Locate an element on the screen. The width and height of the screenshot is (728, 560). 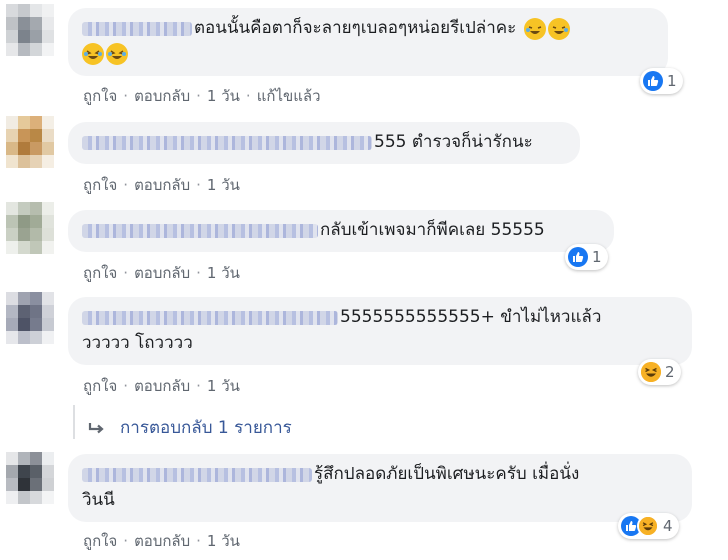
reaction-summary: 4 is located at coordinates (648, 526).